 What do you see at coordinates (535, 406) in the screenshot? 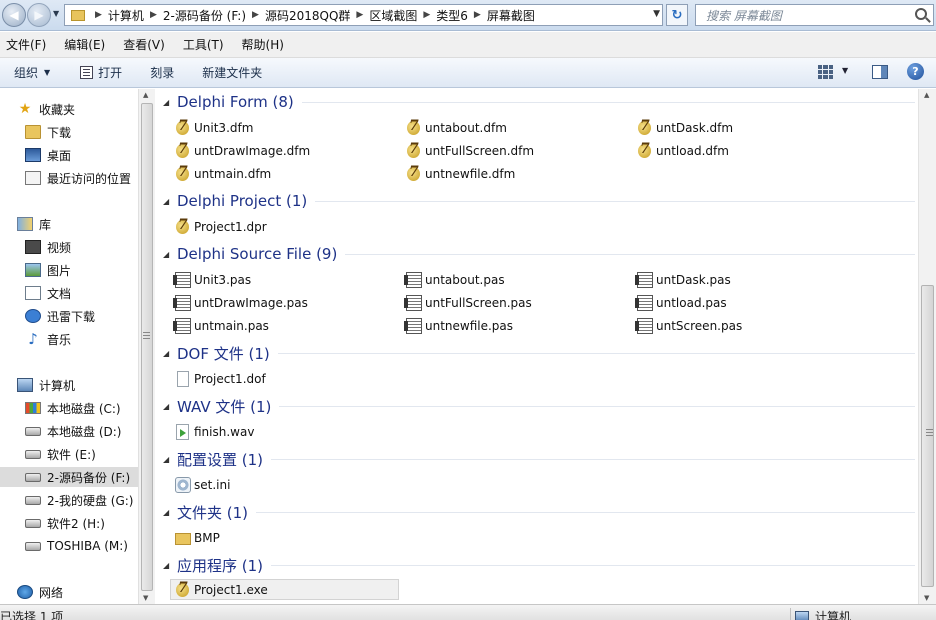
I see `group-header: ◢ WAV 文件 (1)` at bounding box center [535, 406].